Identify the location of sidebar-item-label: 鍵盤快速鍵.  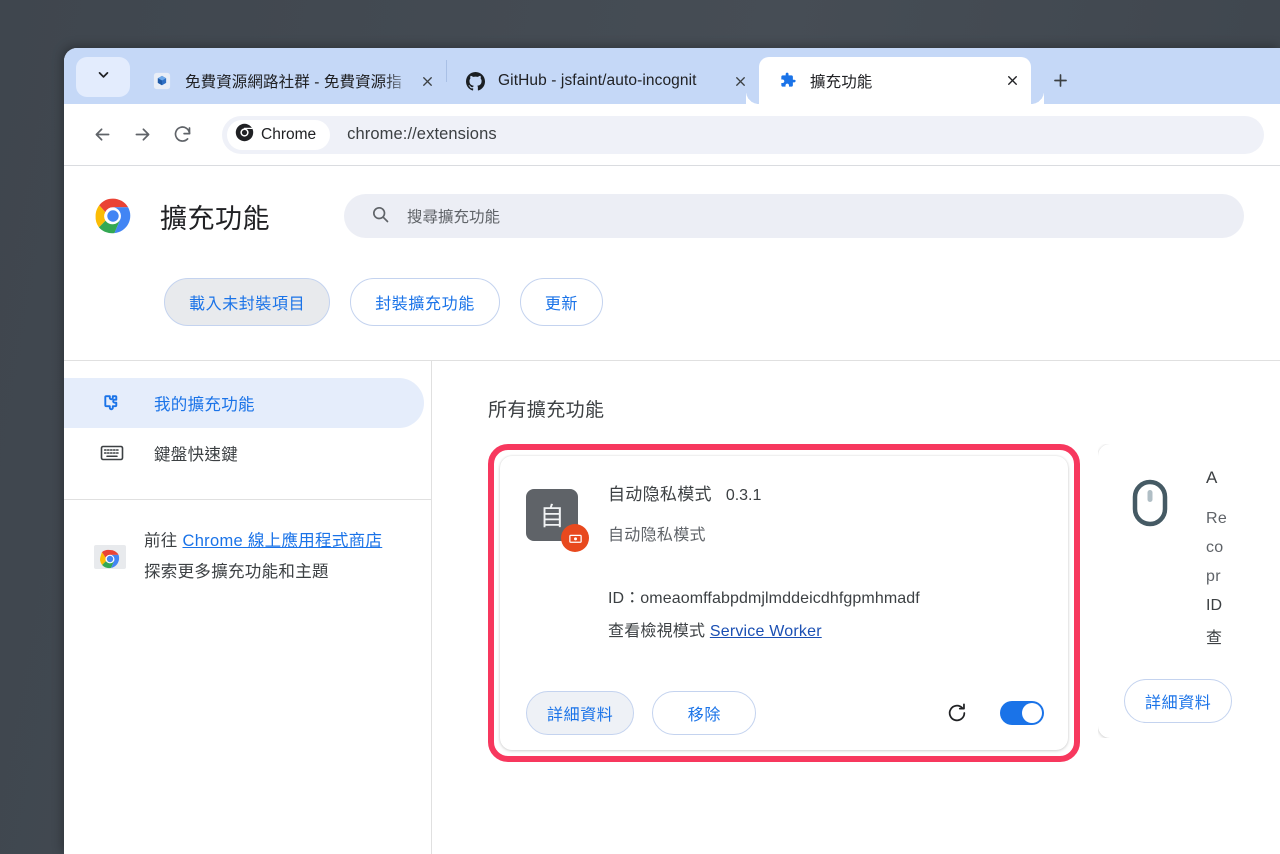
(196, 455).